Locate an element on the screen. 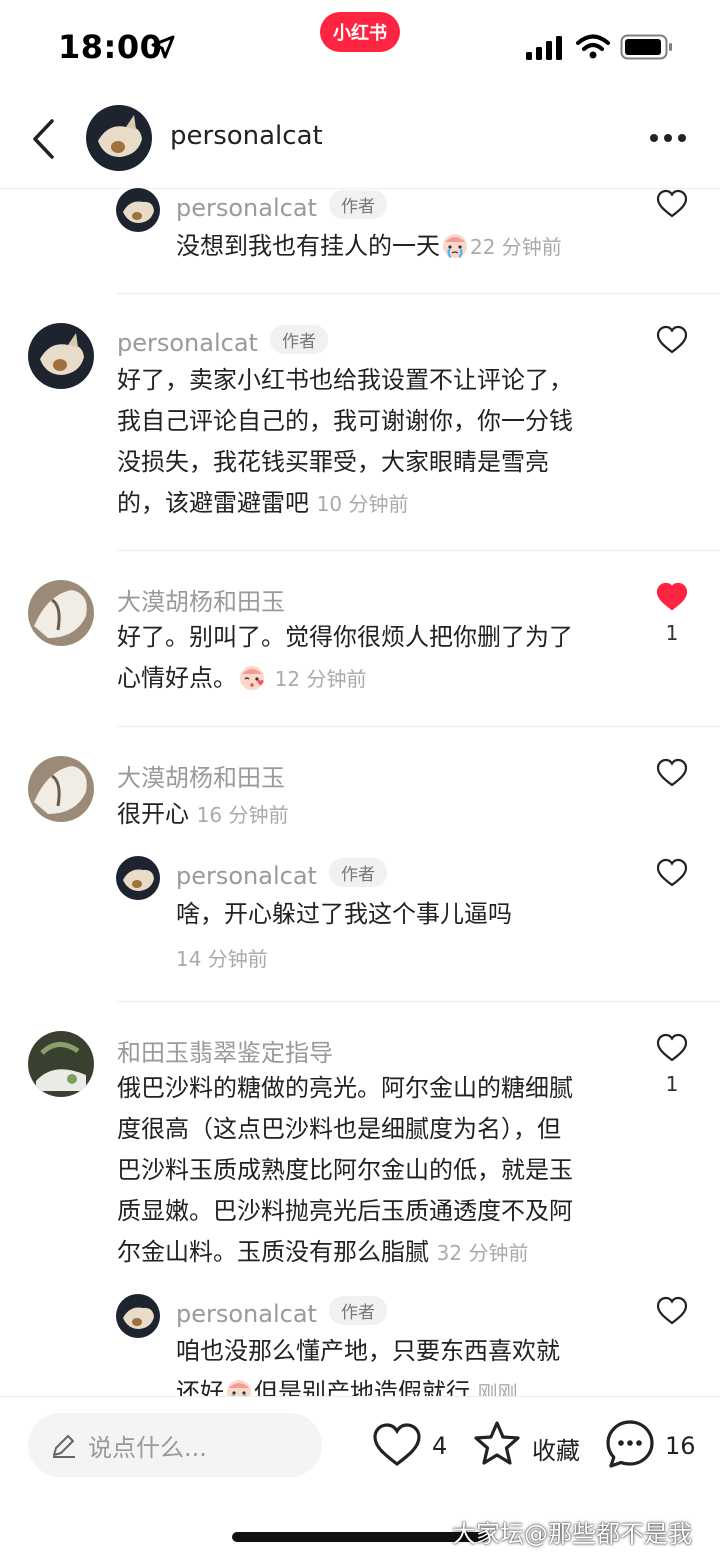  header-avatar is located at coordinates (119, 138).